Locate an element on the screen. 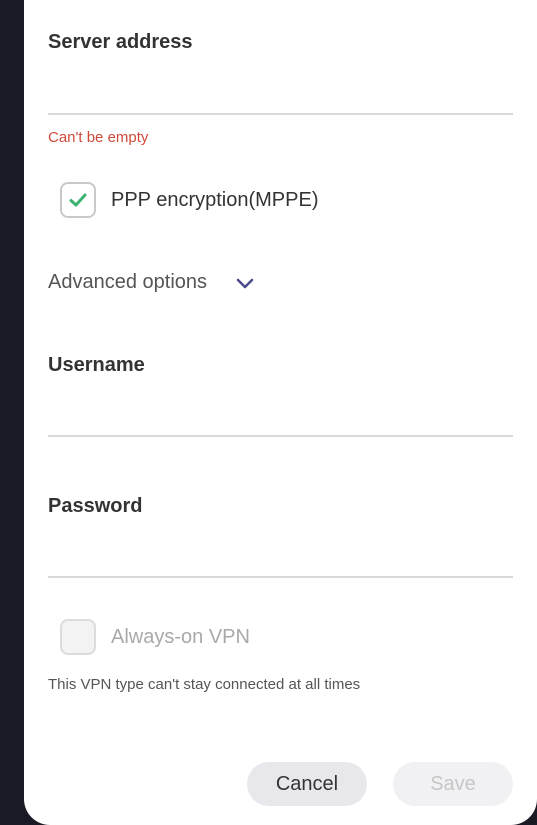 The image size is (537, 825). ppp-encryption-checkbox-row: PPP encryption(MPPE) is located at coordinates (189, 200).